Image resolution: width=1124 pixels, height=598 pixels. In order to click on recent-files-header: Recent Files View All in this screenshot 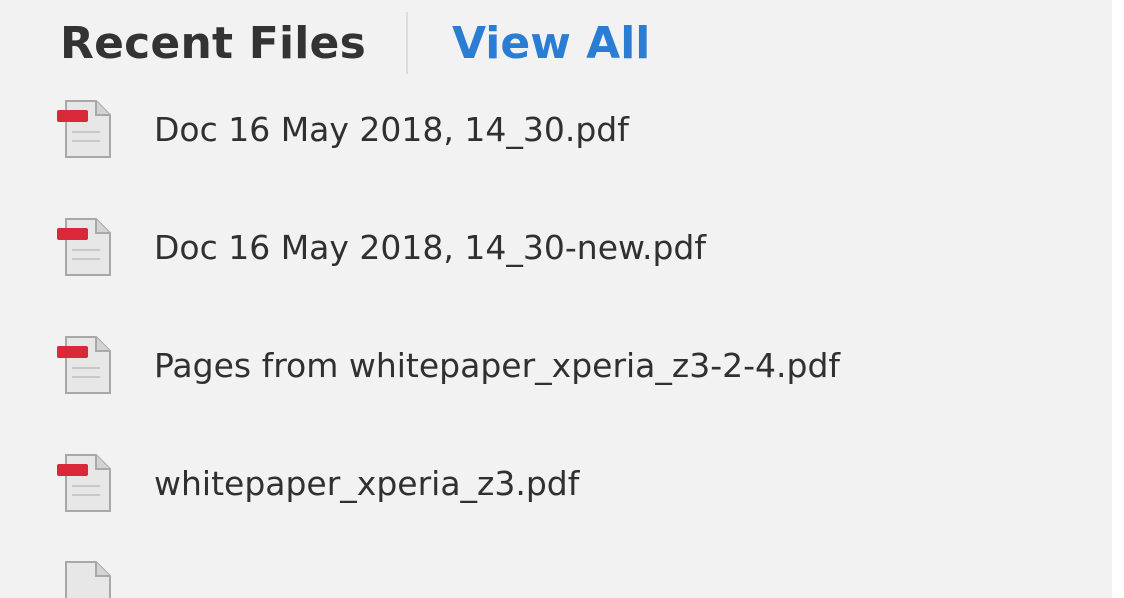, I will do `click(355, 43)`.